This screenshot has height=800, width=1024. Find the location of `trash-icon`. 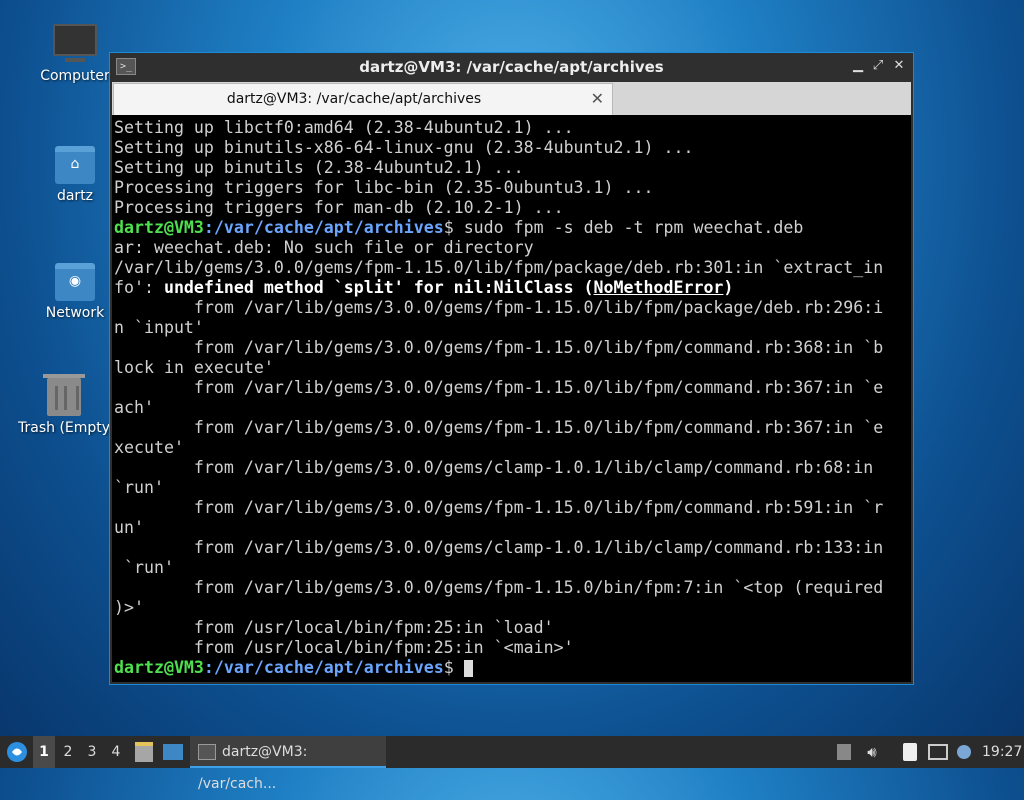

trash-icon is located at coordinates (64, 395).